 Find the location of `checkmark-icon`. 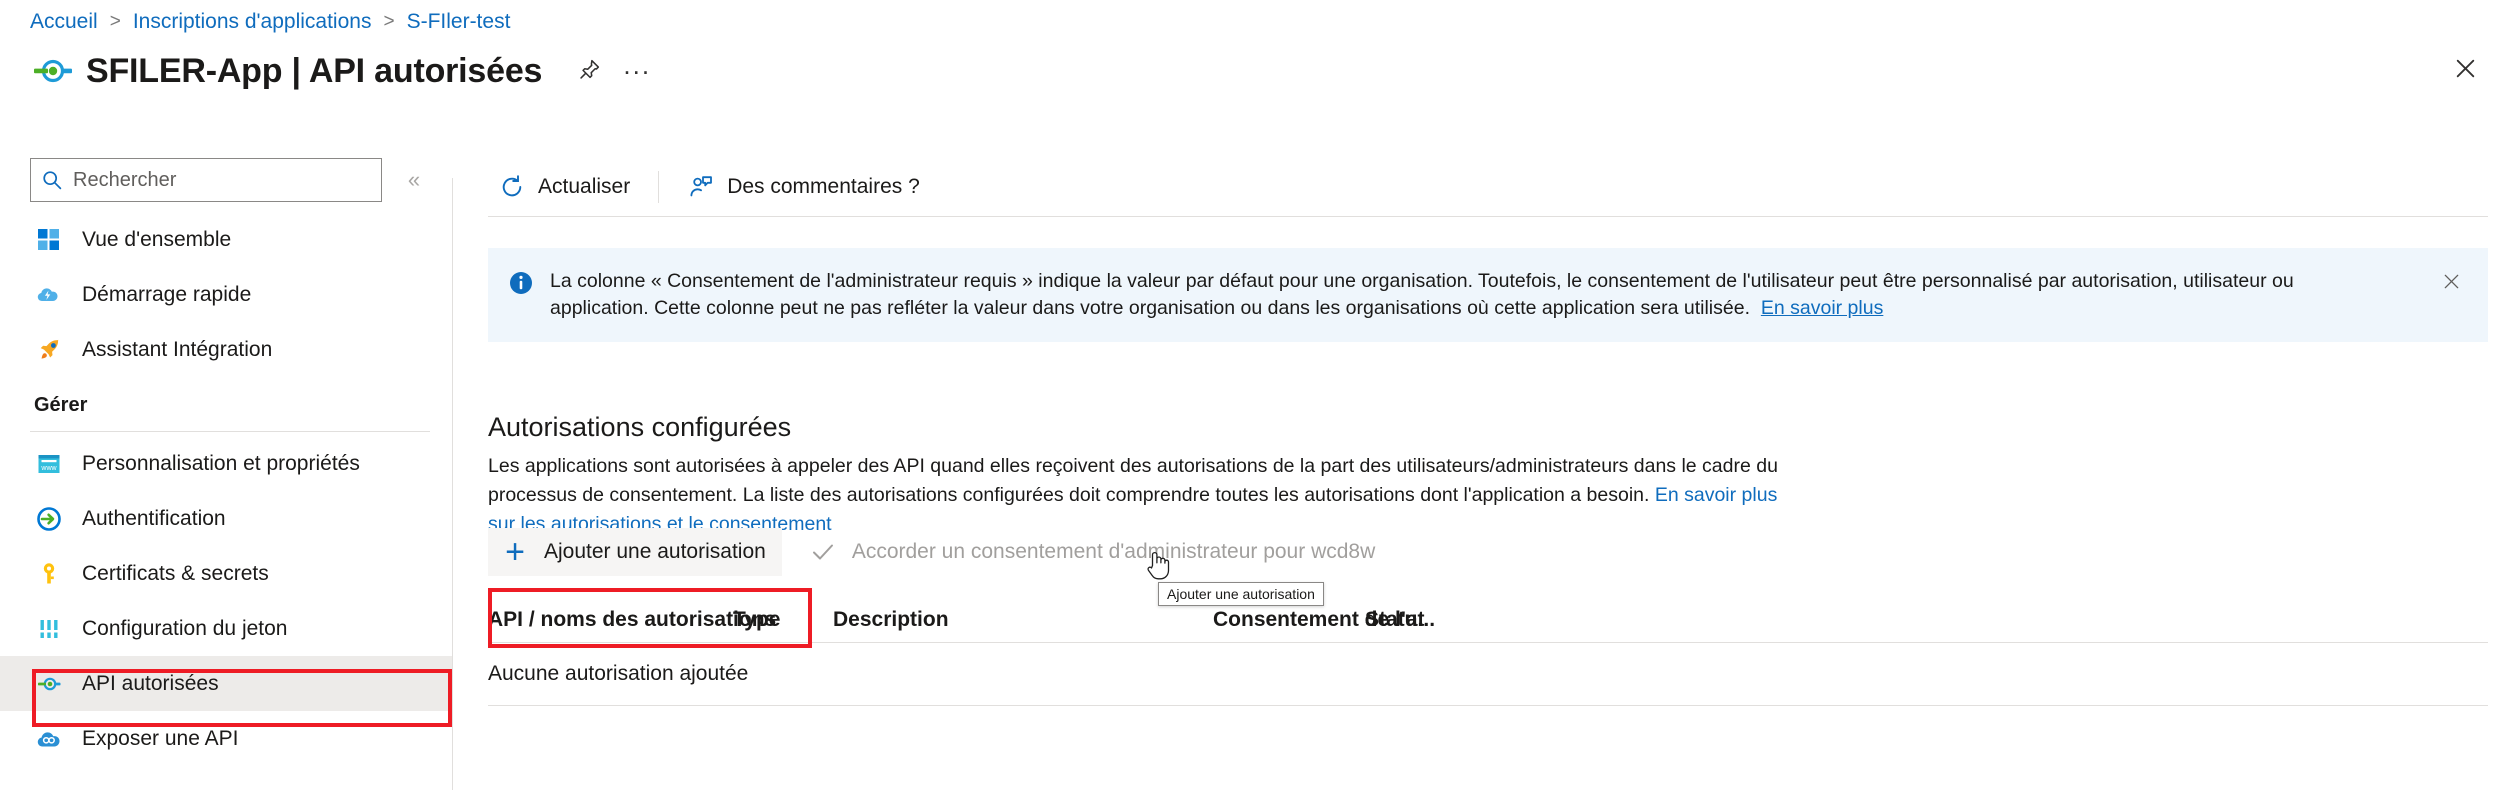

checkmark-icon is located at coordinates (823, 552).